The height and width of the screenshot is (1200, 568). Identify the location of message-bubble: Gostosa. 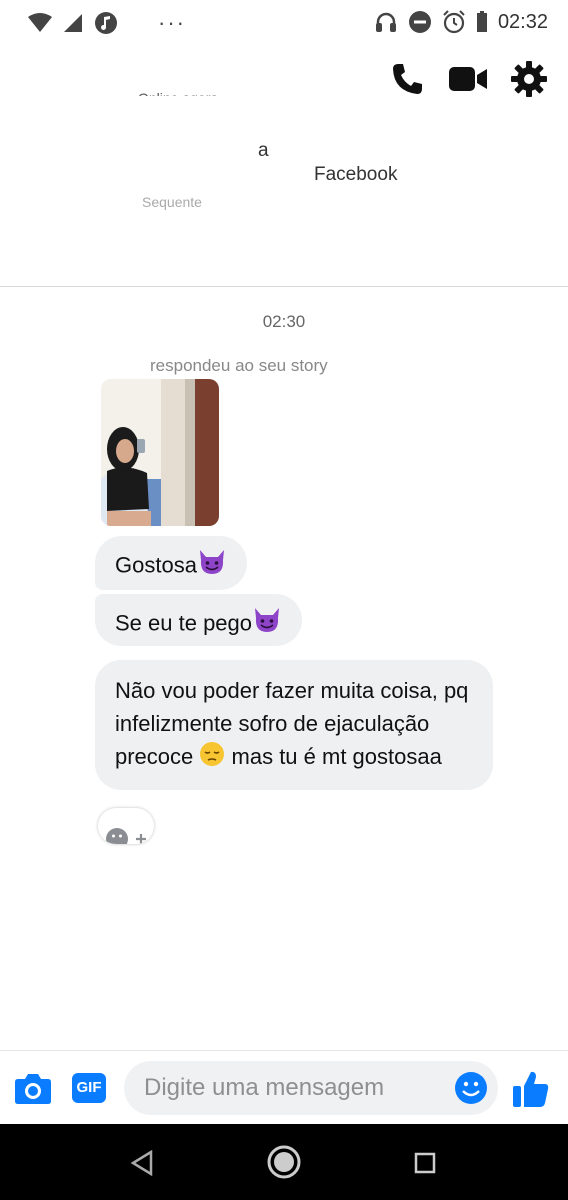
(171, 563).